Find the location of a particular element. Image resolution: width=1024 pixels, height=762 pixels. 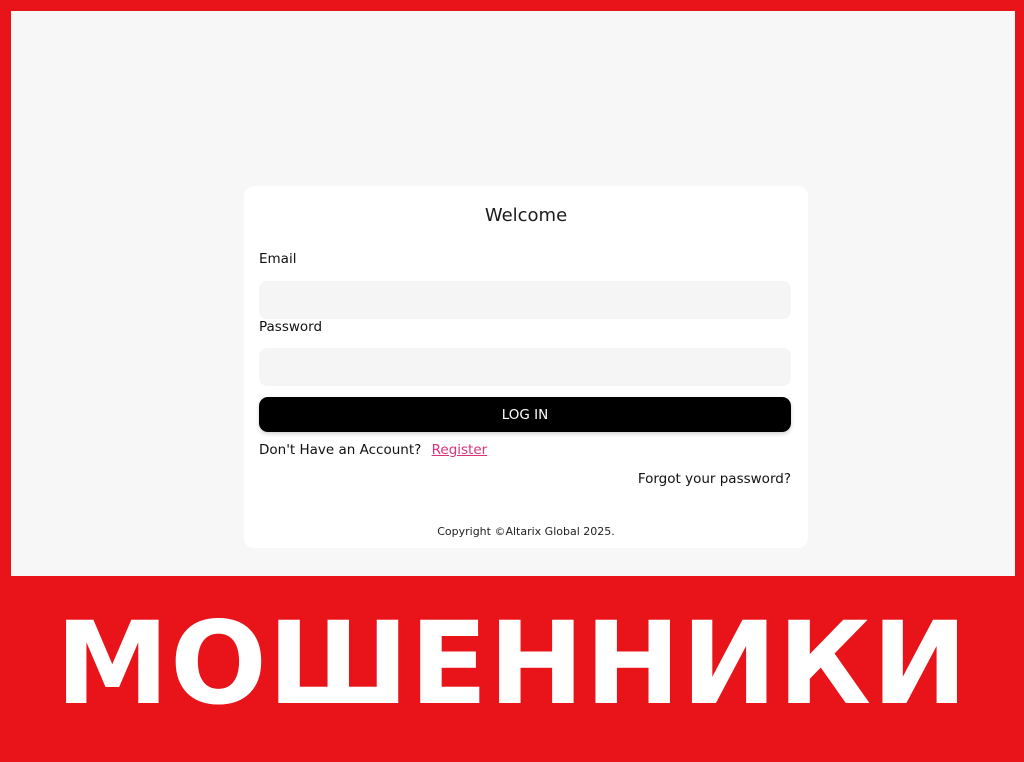

forgot-password-link: Forgot your password? is located at coordinates (714, 479).